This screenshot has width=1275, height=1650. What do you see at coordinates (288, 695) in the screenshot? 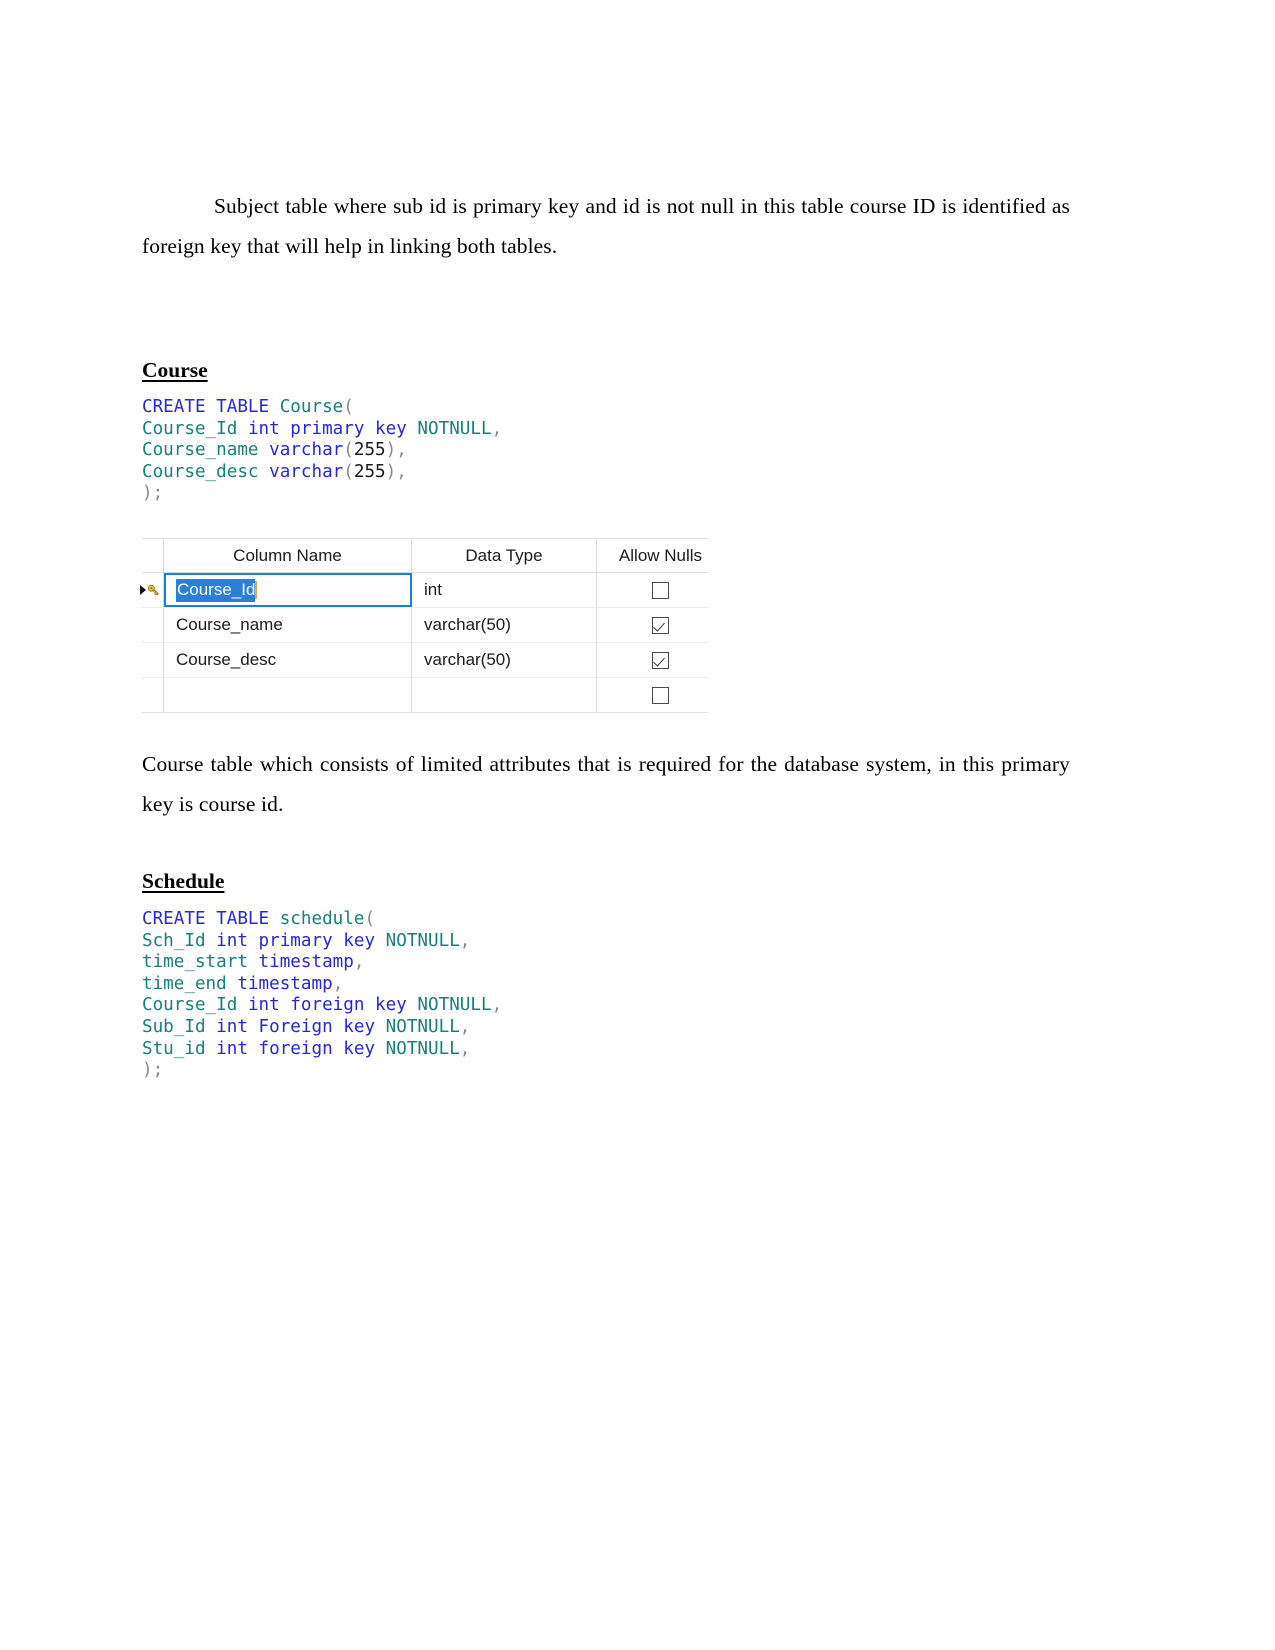
I see `column-name-cell` at bounding box center [288, 695].